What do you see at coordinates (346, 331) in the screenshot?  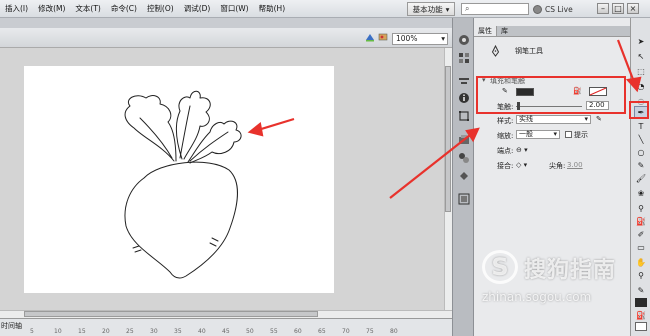 I see `frame-tick: 70` at bounding box center [346, 331].